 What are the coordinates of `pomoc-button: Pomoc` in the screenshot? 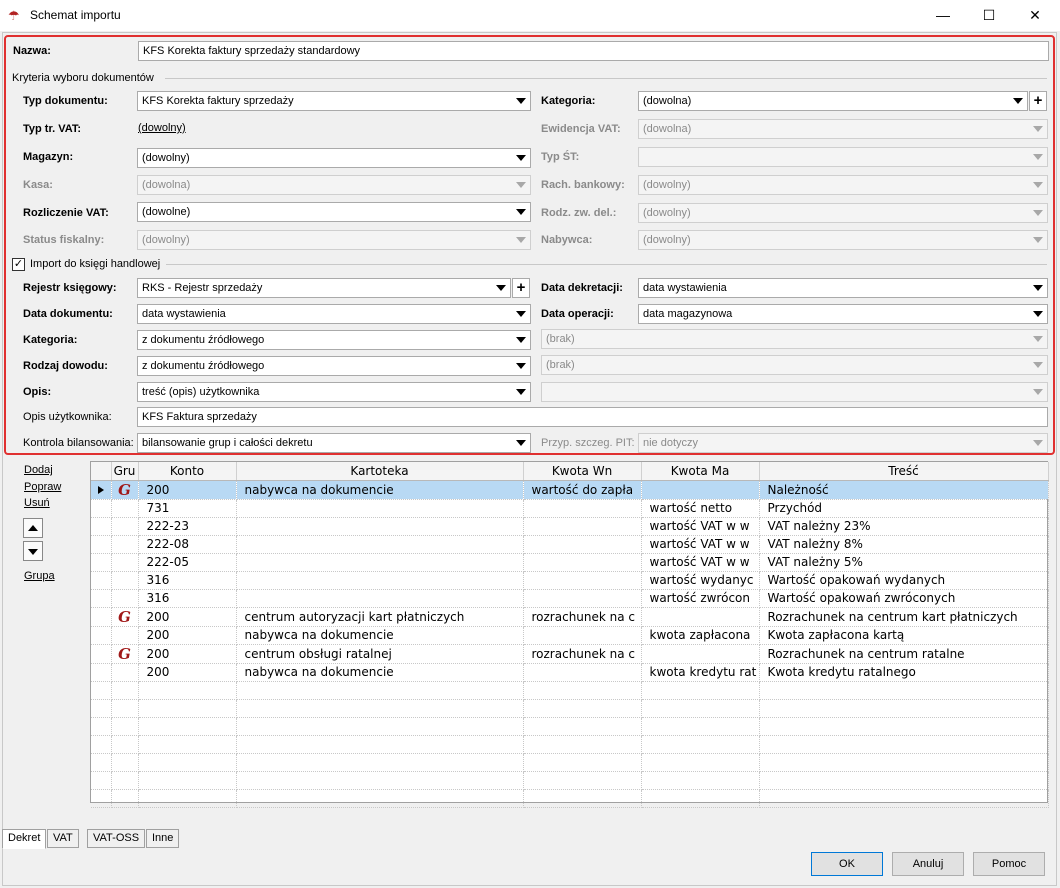 It's located at (1009, 864).